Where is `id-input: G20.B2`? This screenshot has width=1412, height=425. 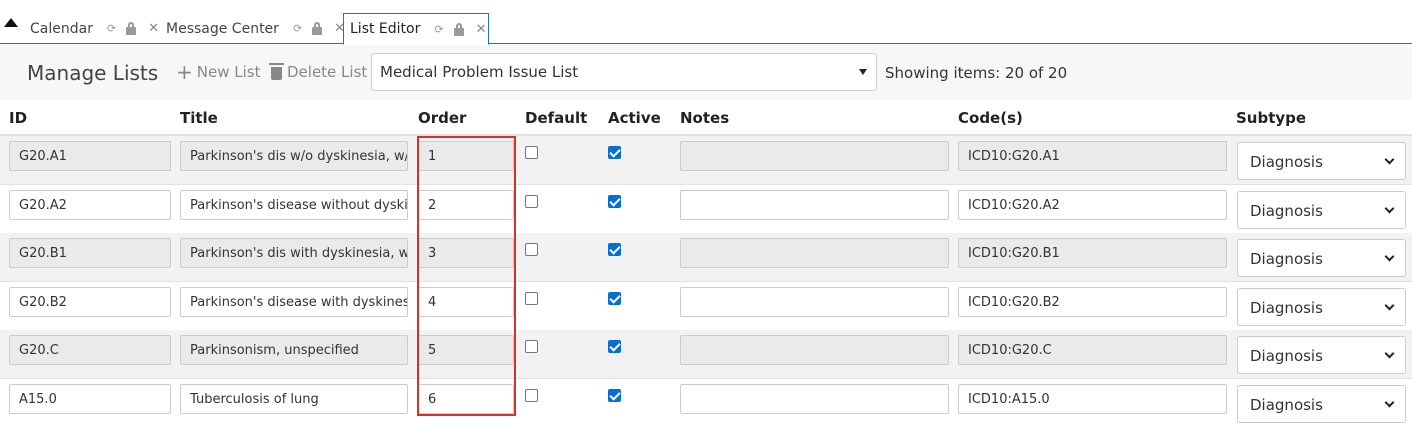 id-input: G20.B2 is located at coordinates (90, 301).